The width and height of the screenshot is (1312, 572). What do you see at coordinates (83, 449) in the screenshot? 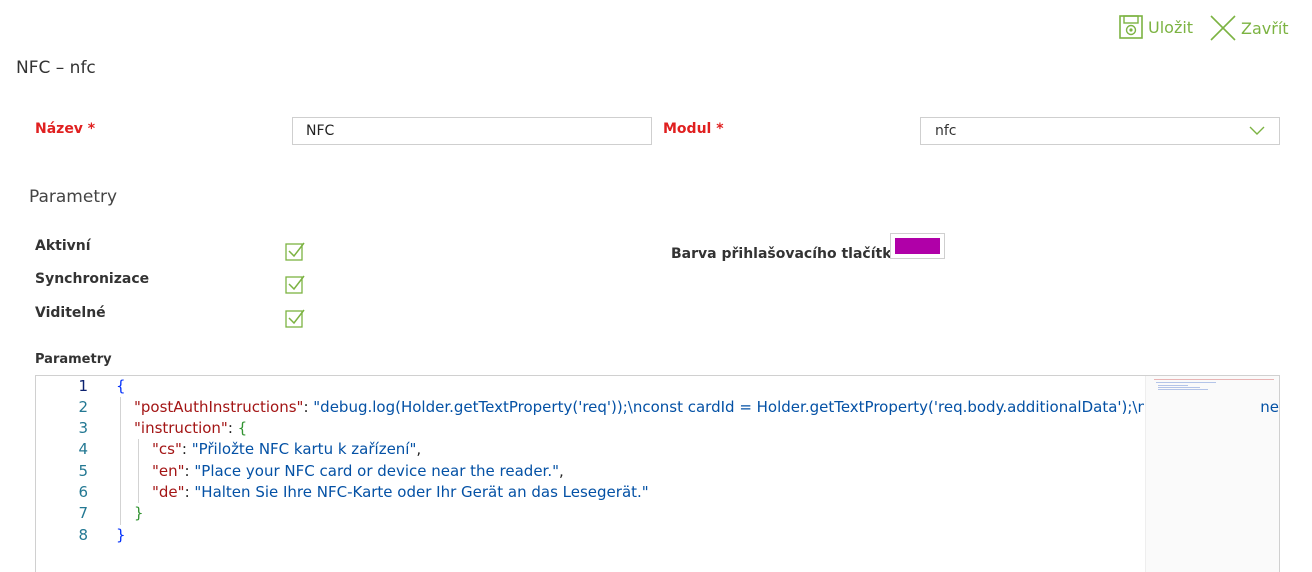
I see `line-number: 4` at bounding box center [83, 449].